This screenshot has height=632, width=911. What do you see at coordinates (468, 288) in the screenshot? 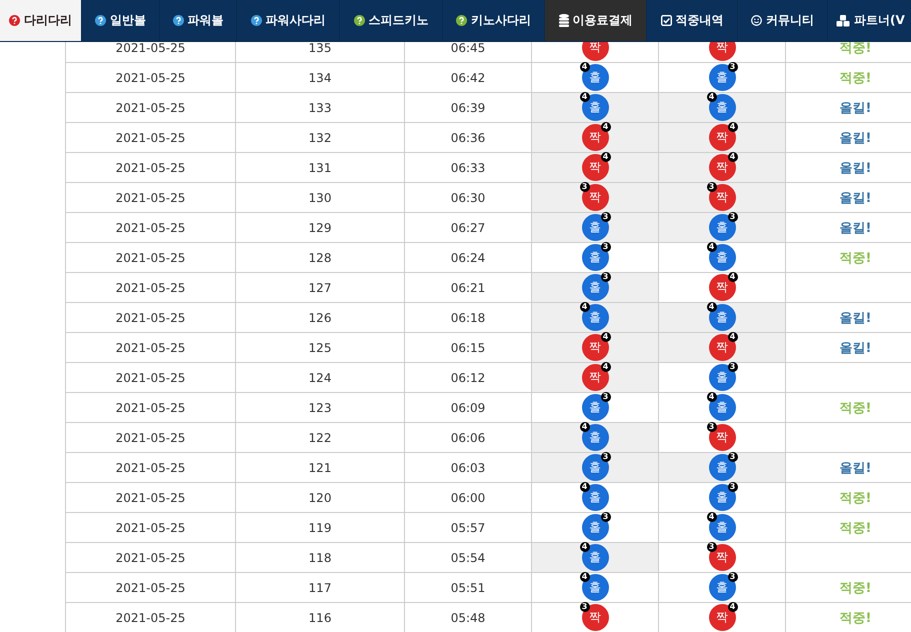
I see `time-cell: 06:21` at bounding box center [468, 288].